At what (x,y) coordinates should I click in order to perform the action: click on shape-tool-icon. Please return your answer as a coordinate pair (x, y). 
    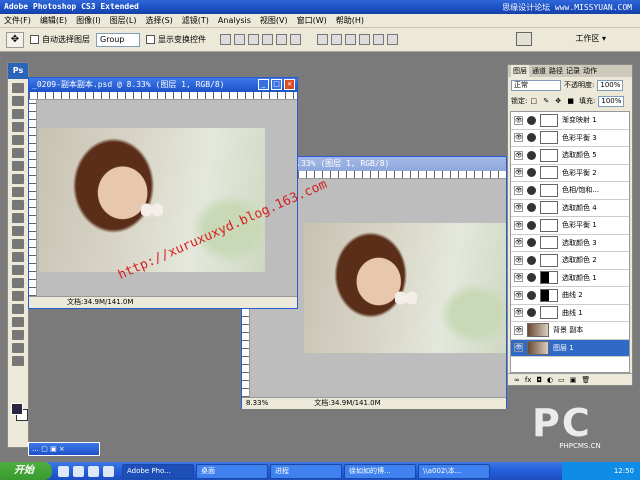
    Looking at the image, I should click on (18, 309).